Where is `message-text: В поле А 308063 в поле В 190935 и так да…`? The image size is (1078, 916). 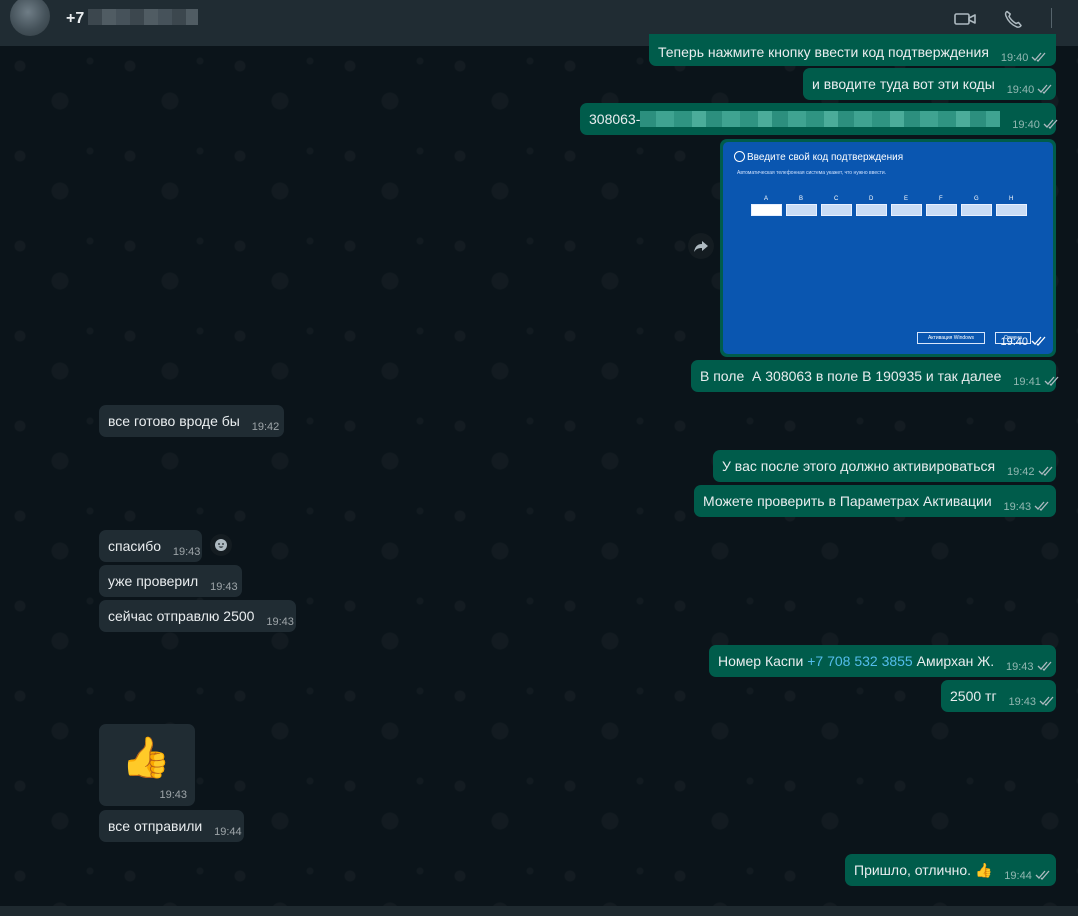 message-text: В поле А 308063 в поле В 190935 и так да… is located at coordinates (851, 376).